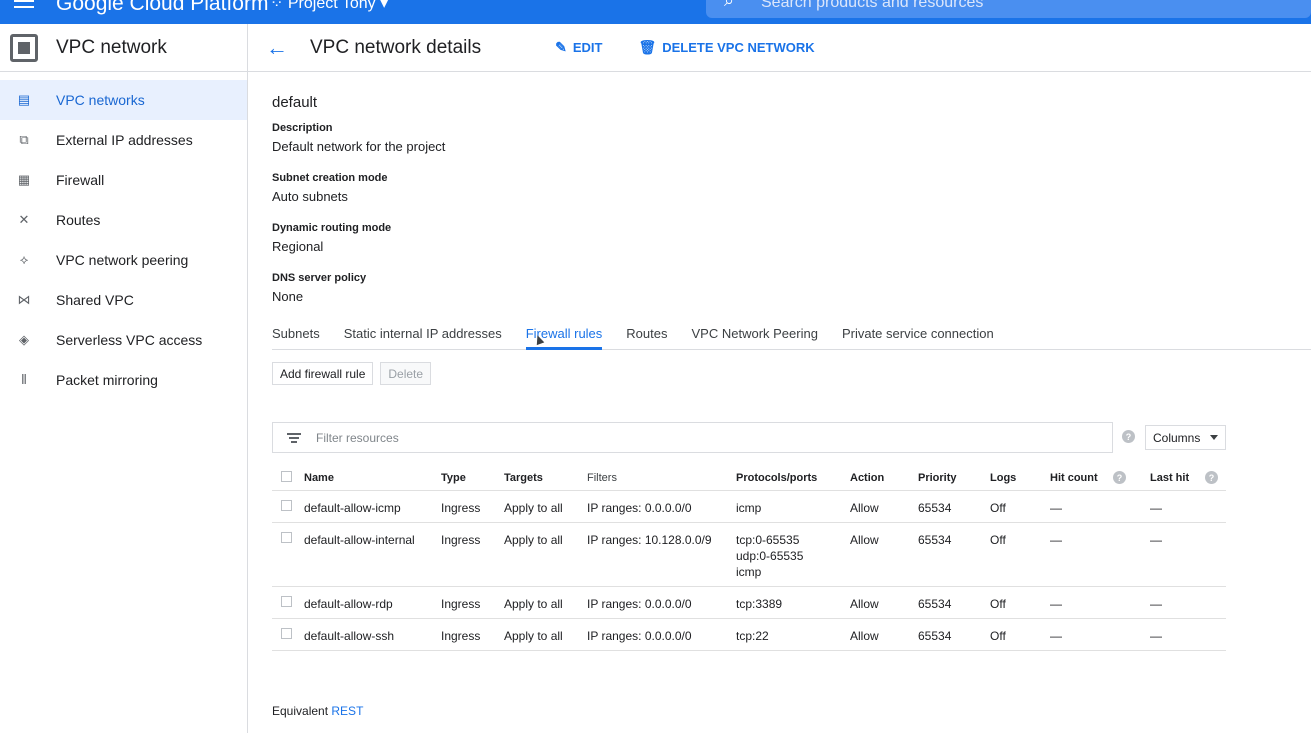 This screenshot has width=1311, height=733. What do you see at coordinates (384, 6) in the screenshot?
I see `chevron-down-icon: ▾` at bounding box center [384, 6].